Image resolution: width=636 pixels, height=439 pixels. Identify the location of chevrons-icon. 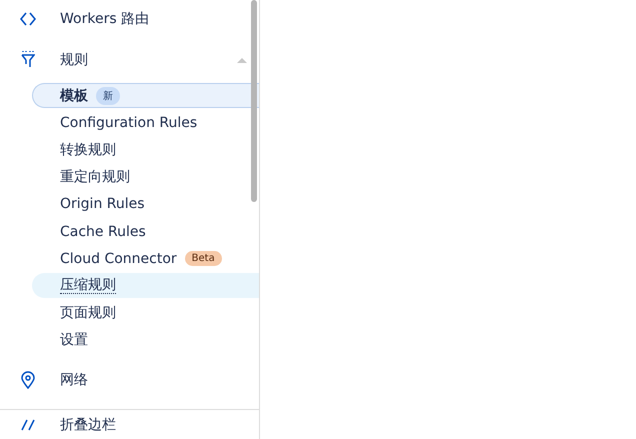
(28, 19).